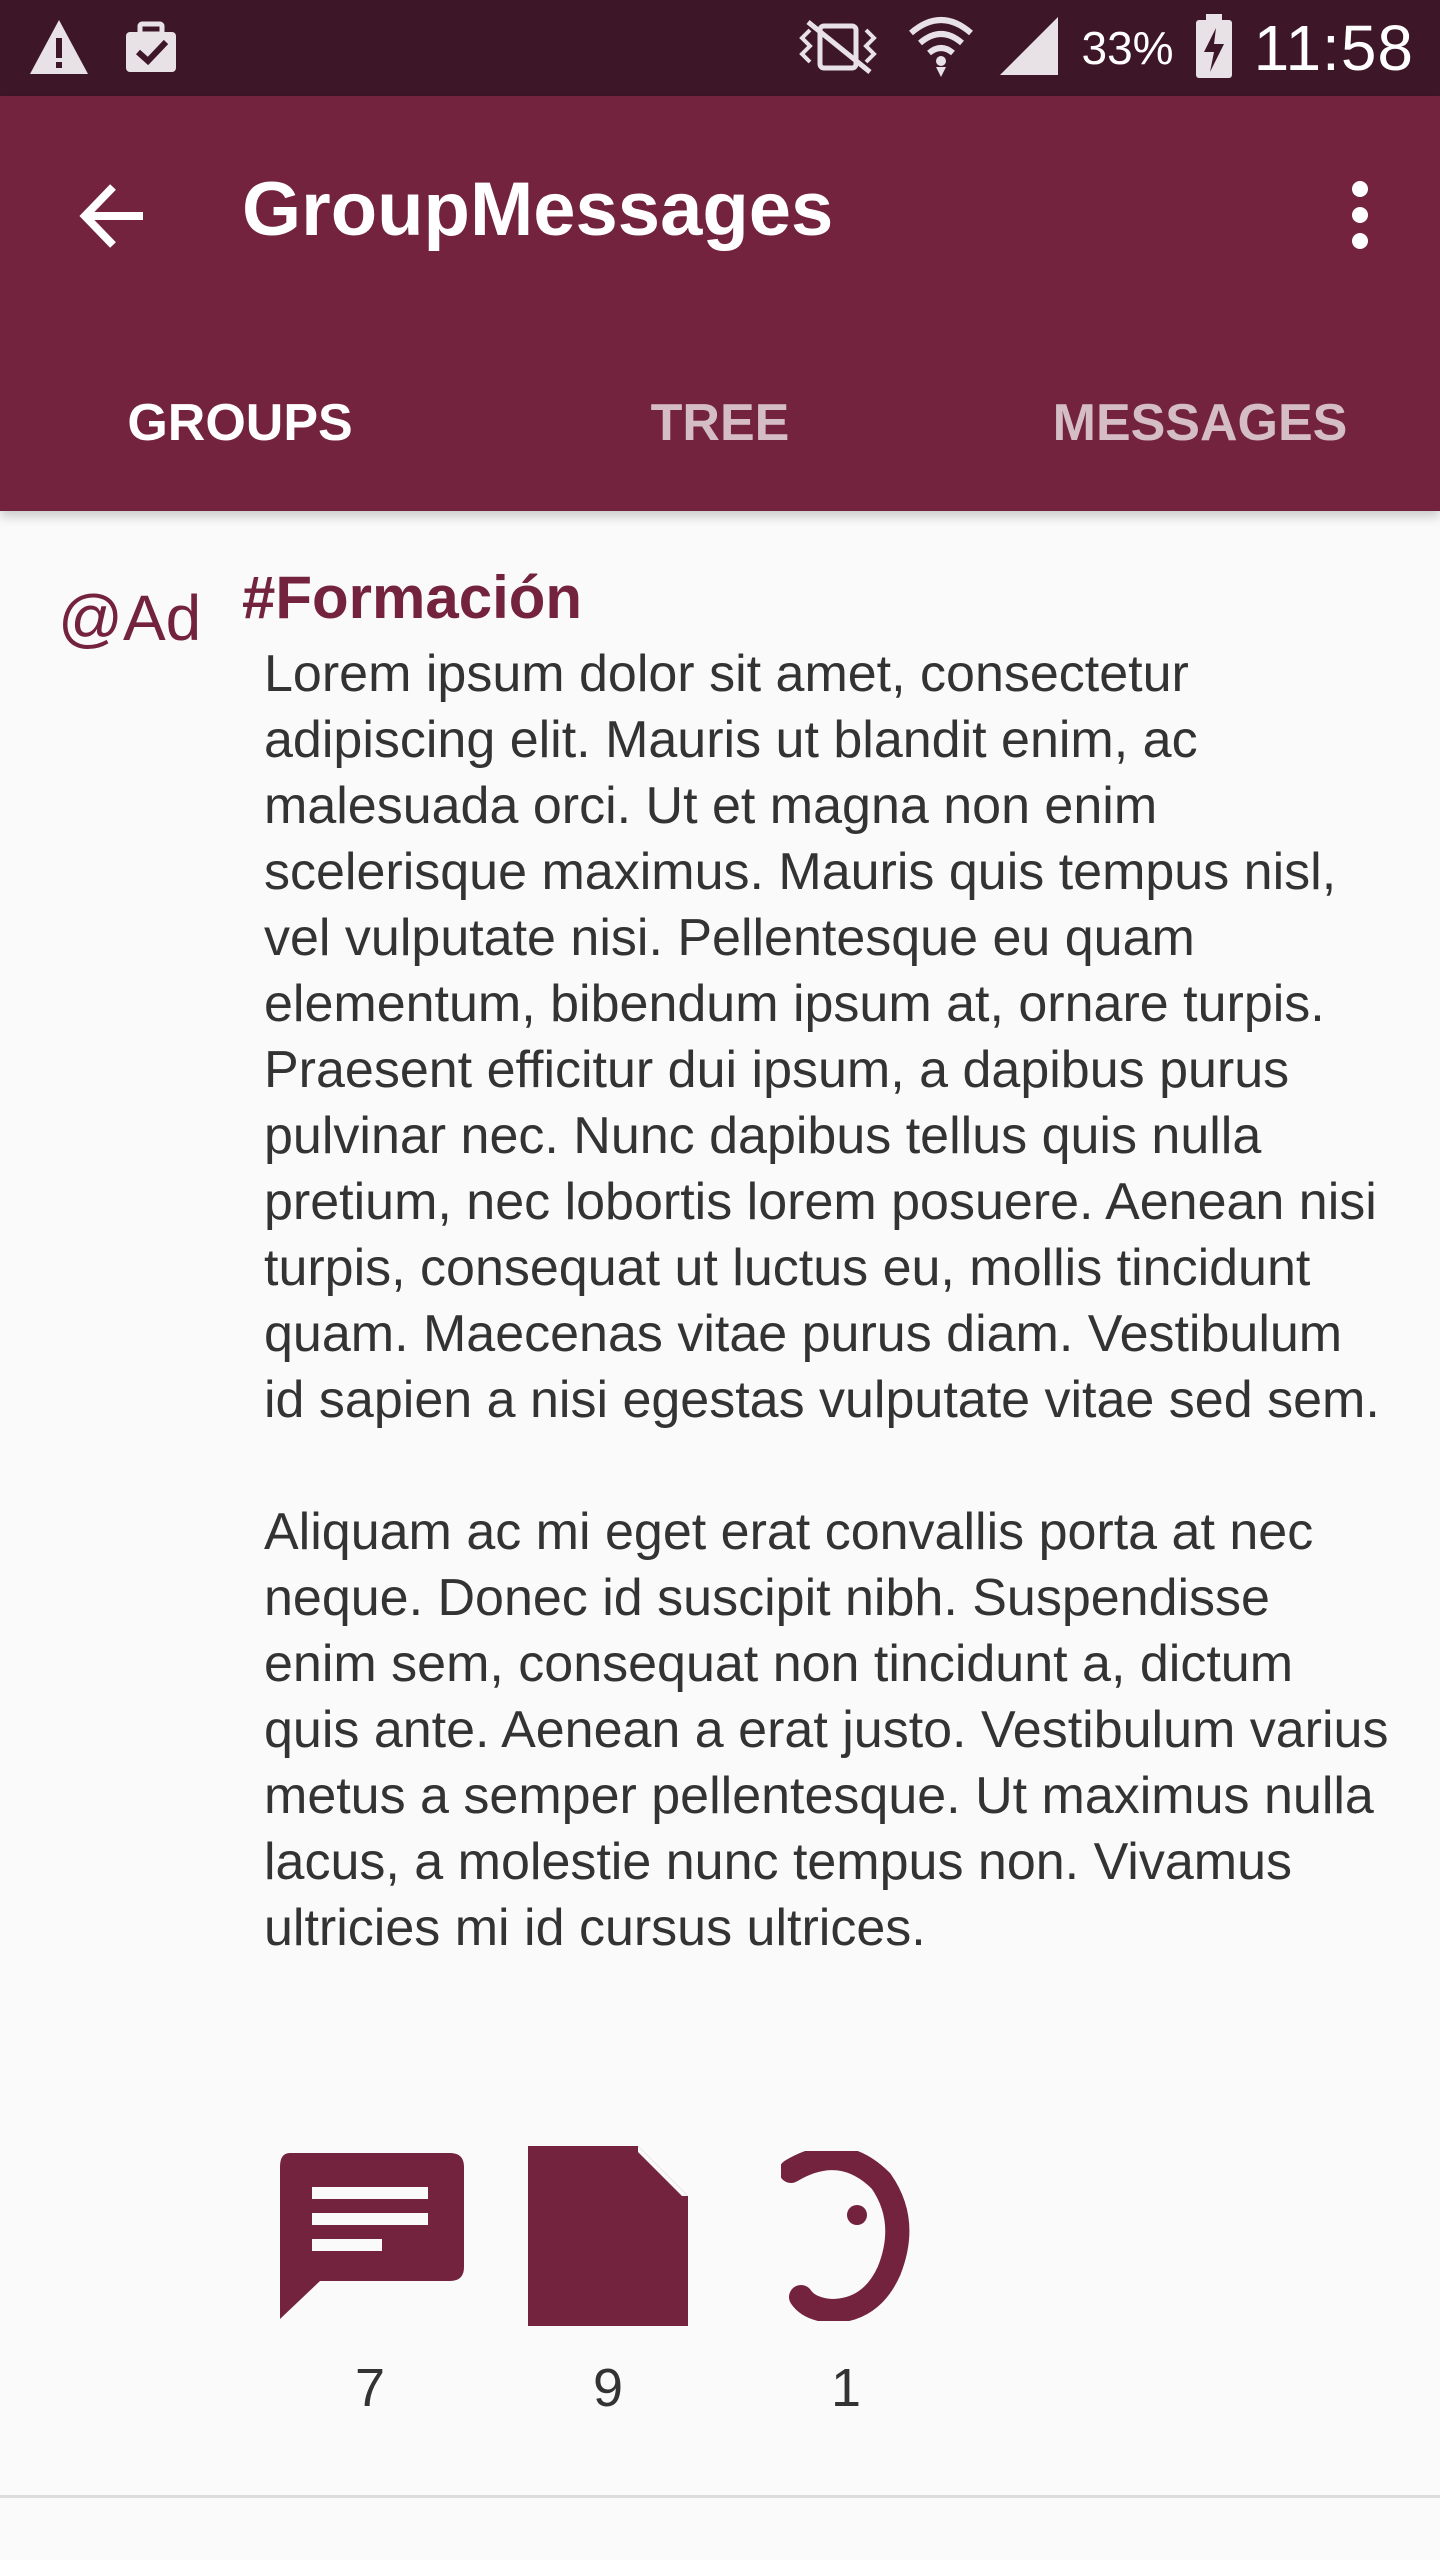  I want to click on files-count: 9, so click(608, 2388).